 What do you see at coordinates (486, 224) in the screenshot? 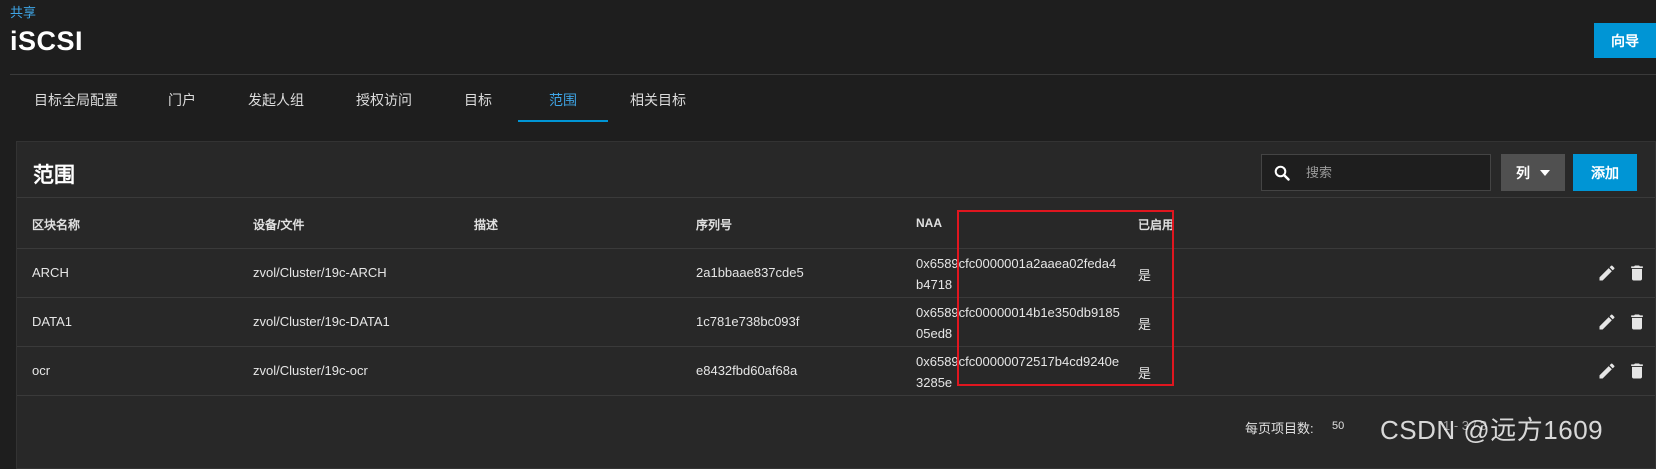
I see `header-description: 描述` at bounding box center [486, 224].